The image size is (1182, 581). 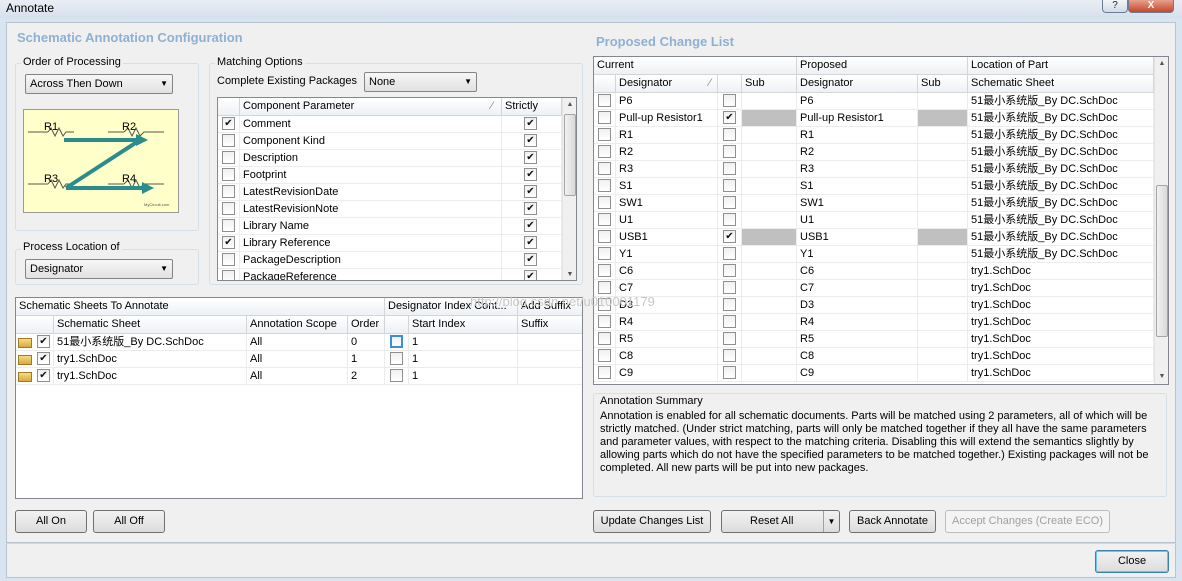 What do you see at coordinates (1115, 6) in the screenshot?
I see `help-button: ?` at bounding box center [1115, 6].